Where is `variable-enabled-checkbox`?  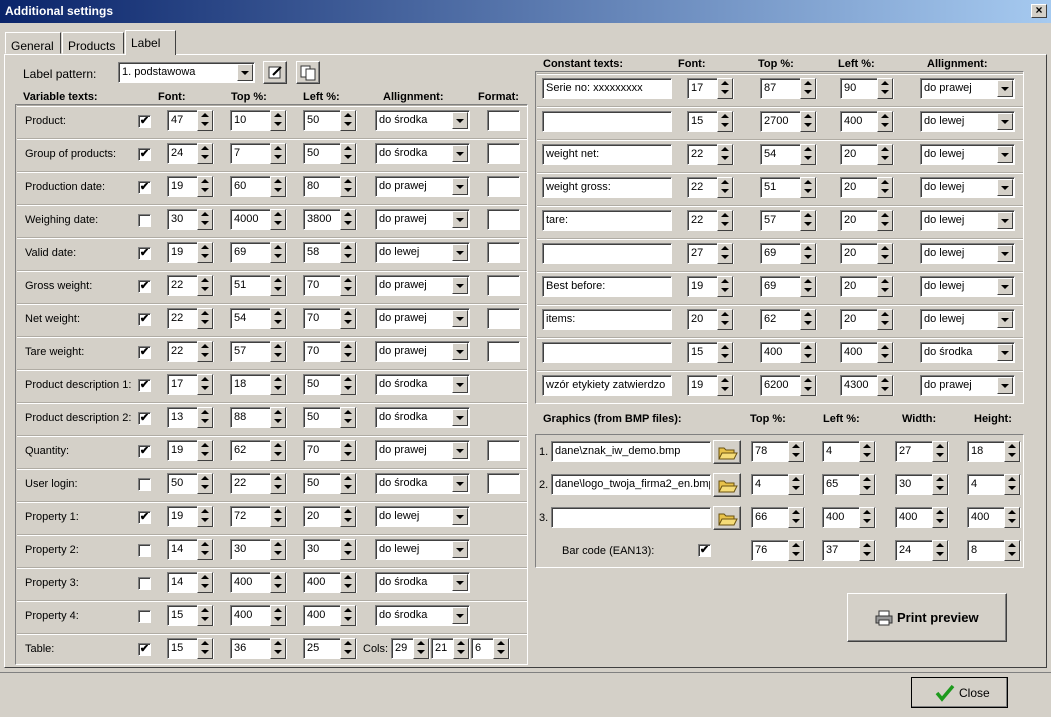
variable-enabled-checkbox is located at coordinates (144, 583).